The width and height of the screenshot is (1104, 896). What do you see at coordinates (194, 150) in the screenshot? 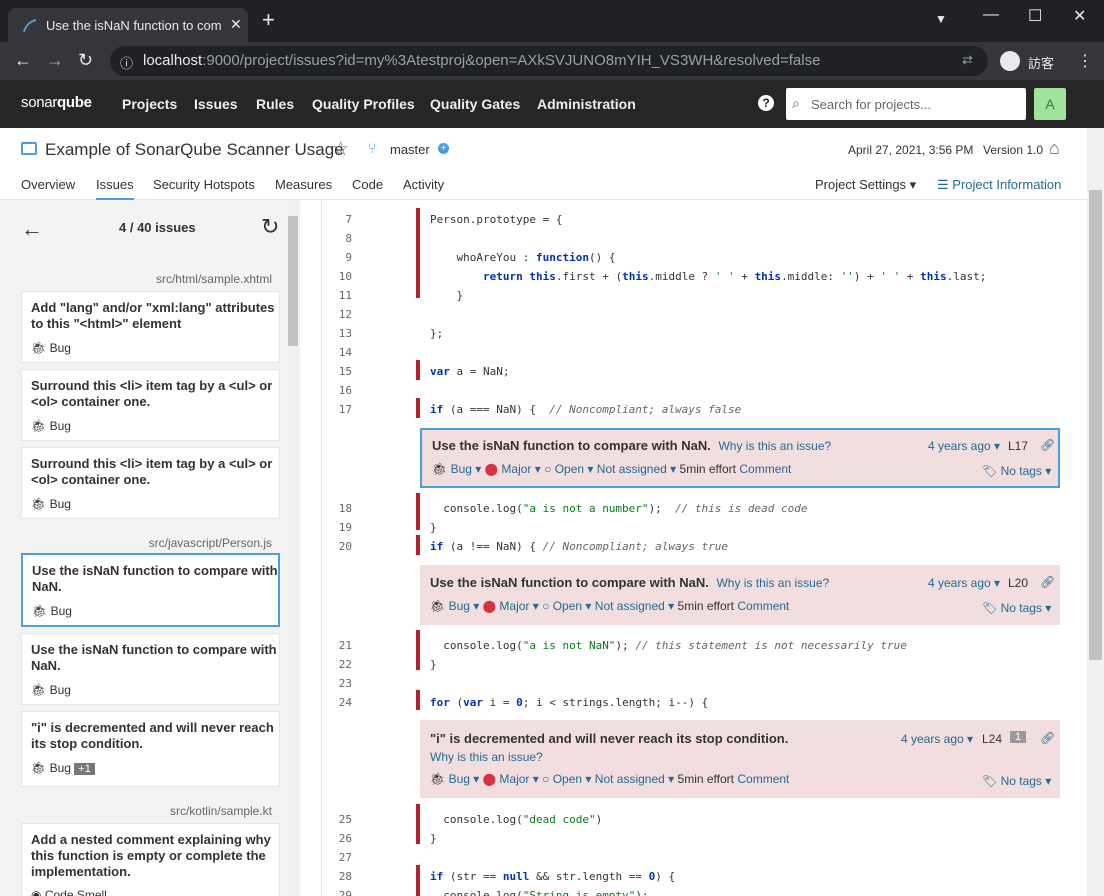
I see `project-name: Example of SonarQube Scanner Usage` at bounding box center [194, 150].